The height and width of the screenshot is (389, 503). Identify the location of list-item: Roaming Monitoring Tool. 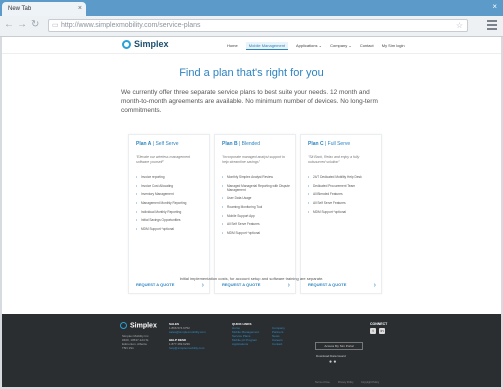
(257, 207).